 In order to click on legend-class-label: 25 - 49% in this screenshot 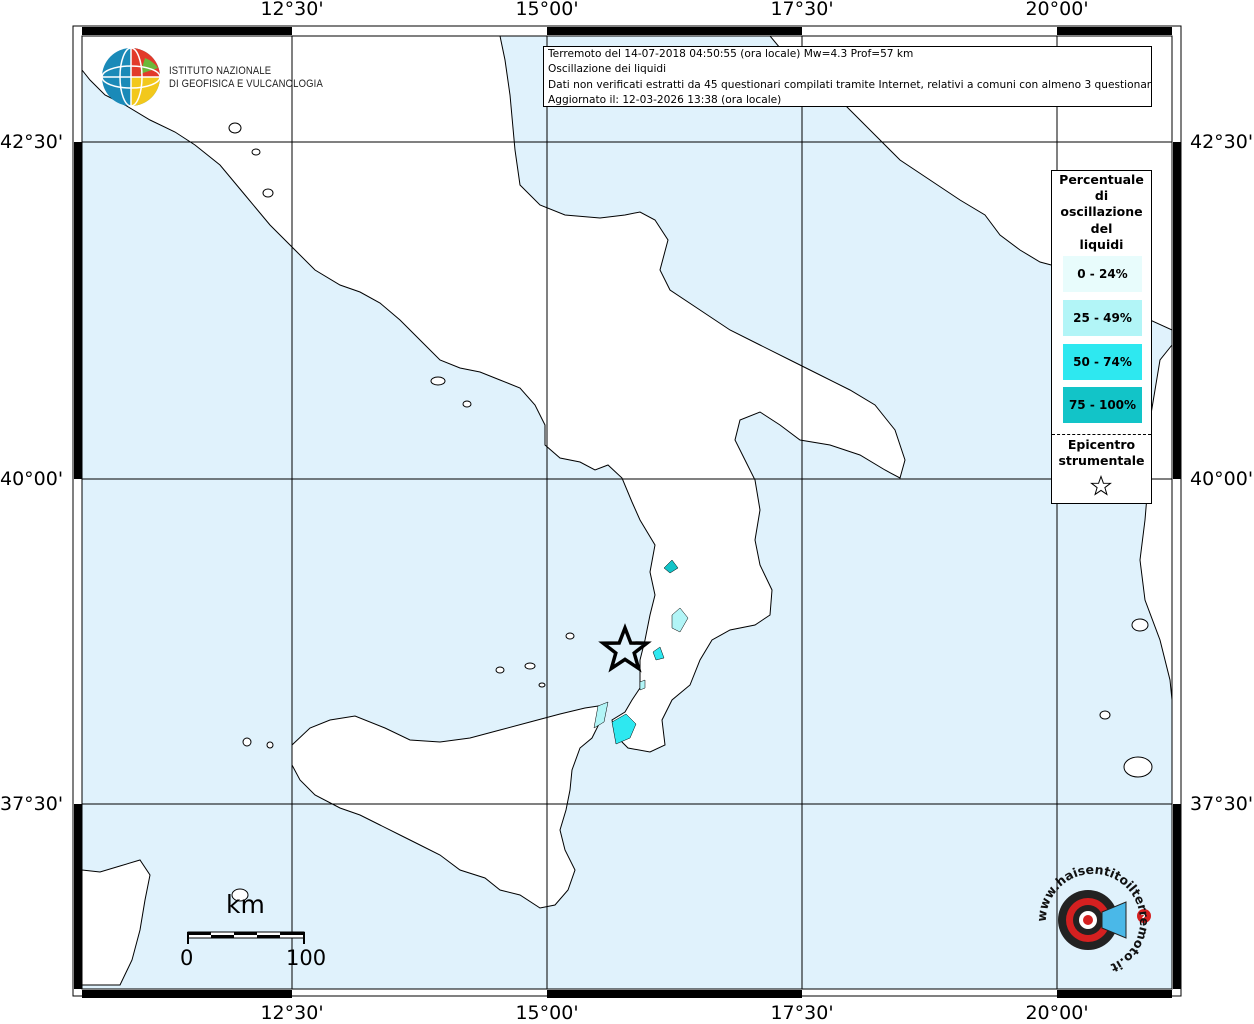, I will do `click(1102, 318)`.